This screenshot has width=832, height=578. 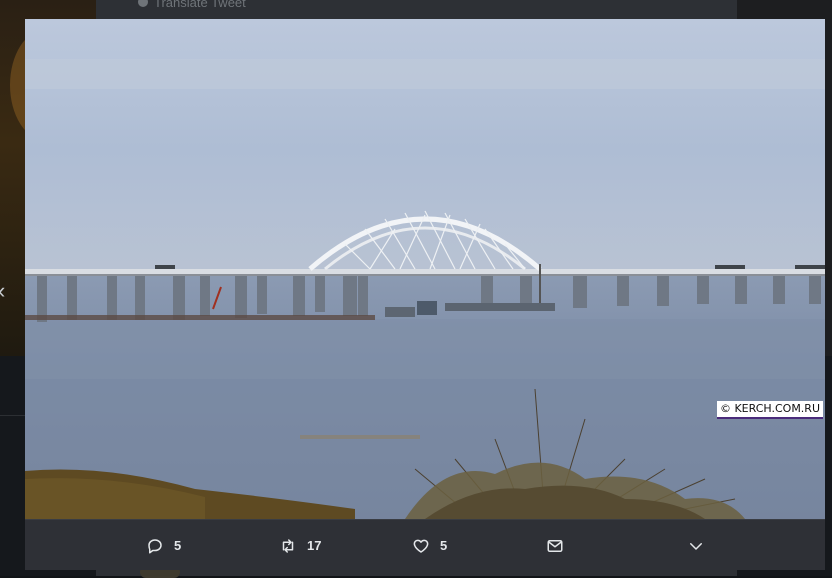 What do you see at coordinates (2, 291) in the screenshot?
I see `previous-media-arrow-icon: ‹` at bounding box center [2, 291].